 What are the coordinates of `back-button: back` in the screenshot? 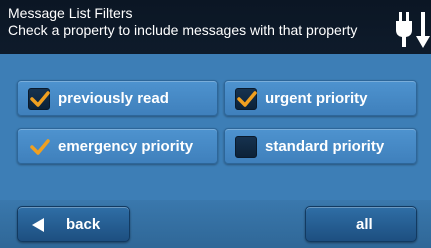 It's located at (73, 224).